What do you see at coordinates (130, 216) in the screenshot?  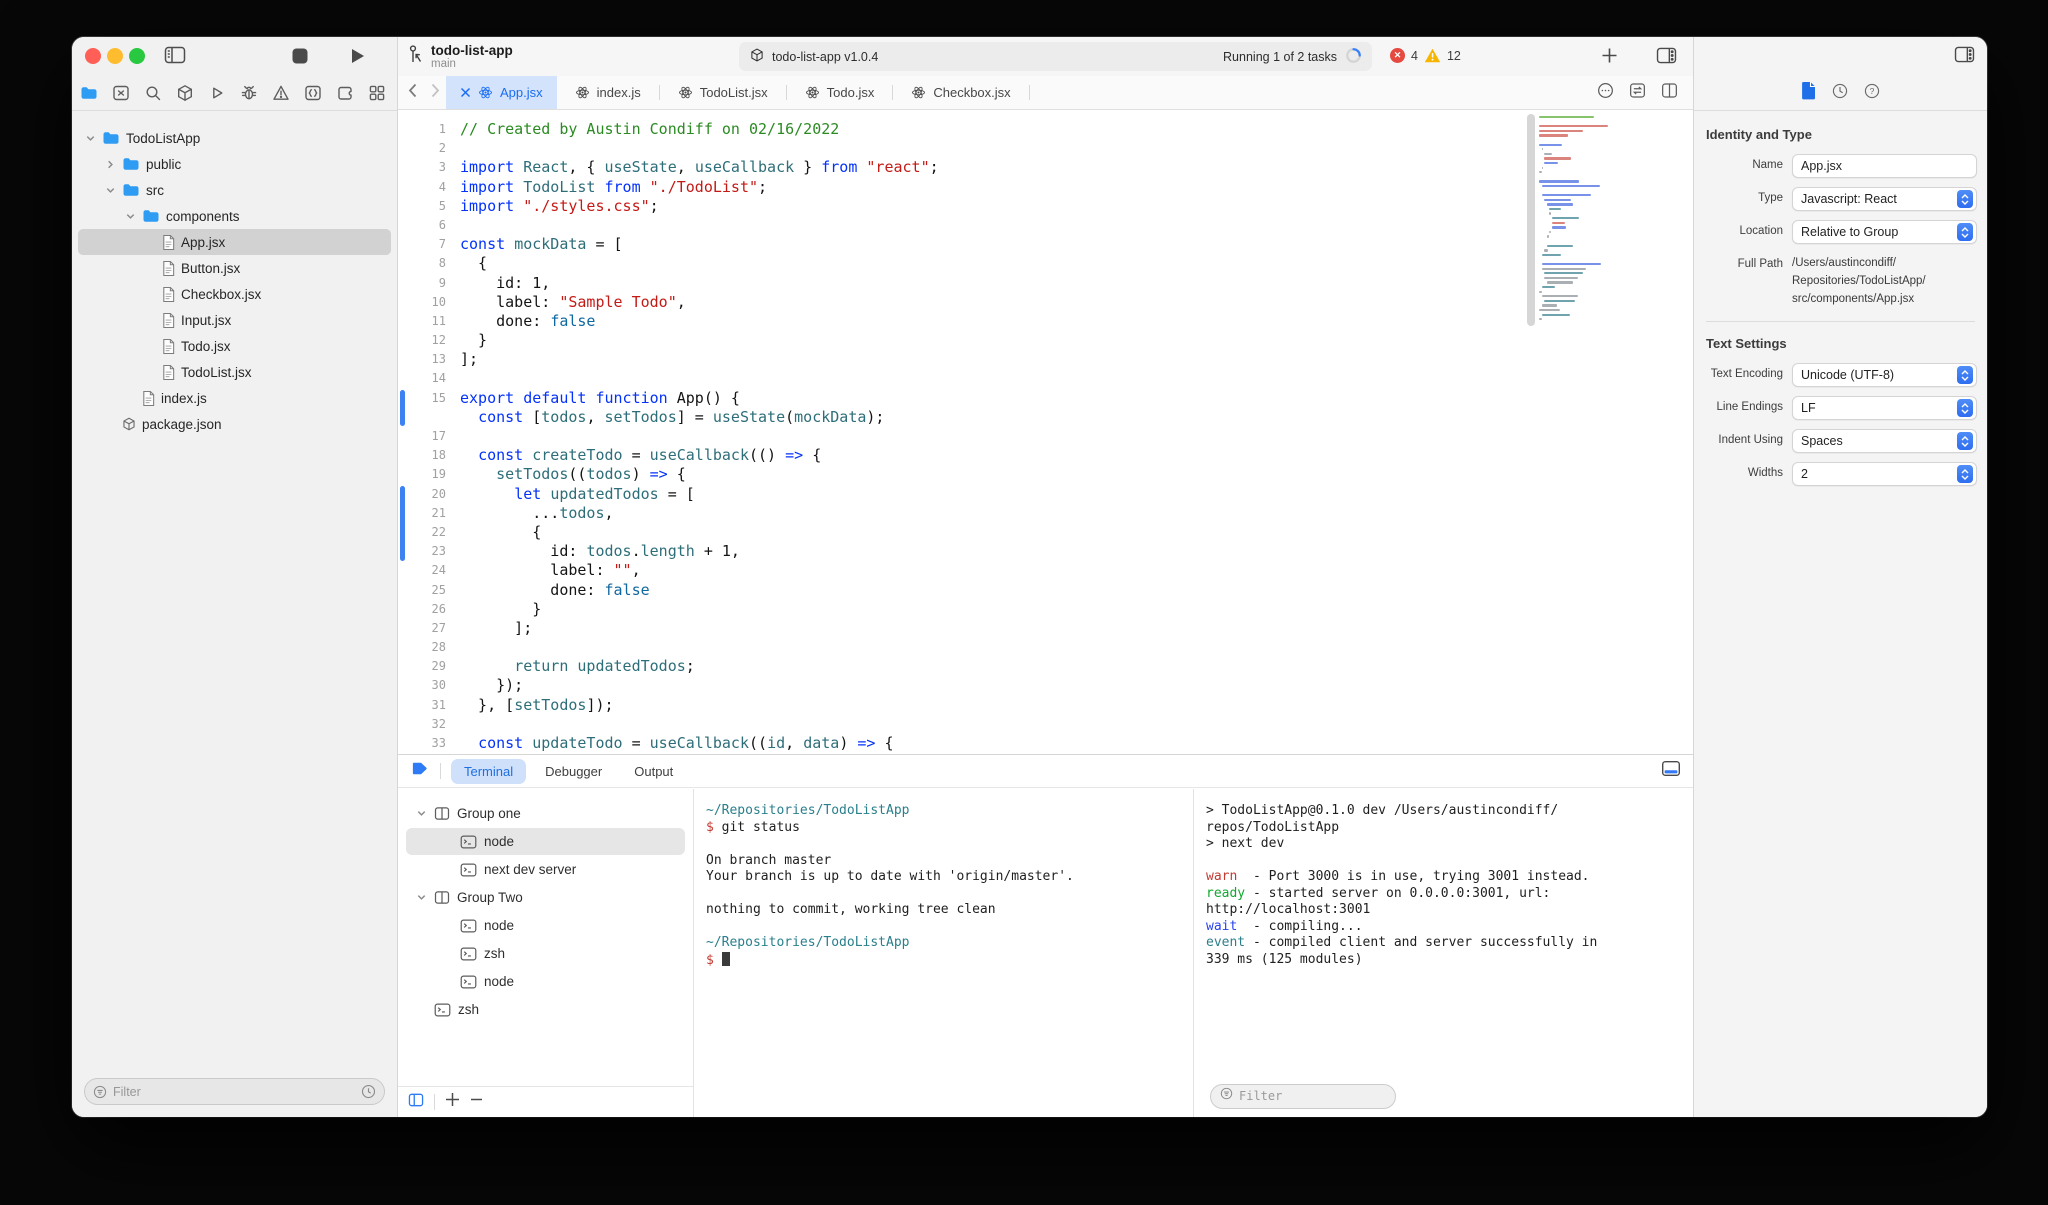 I see `chevron-down-icon` at bounding box center [130, 216].